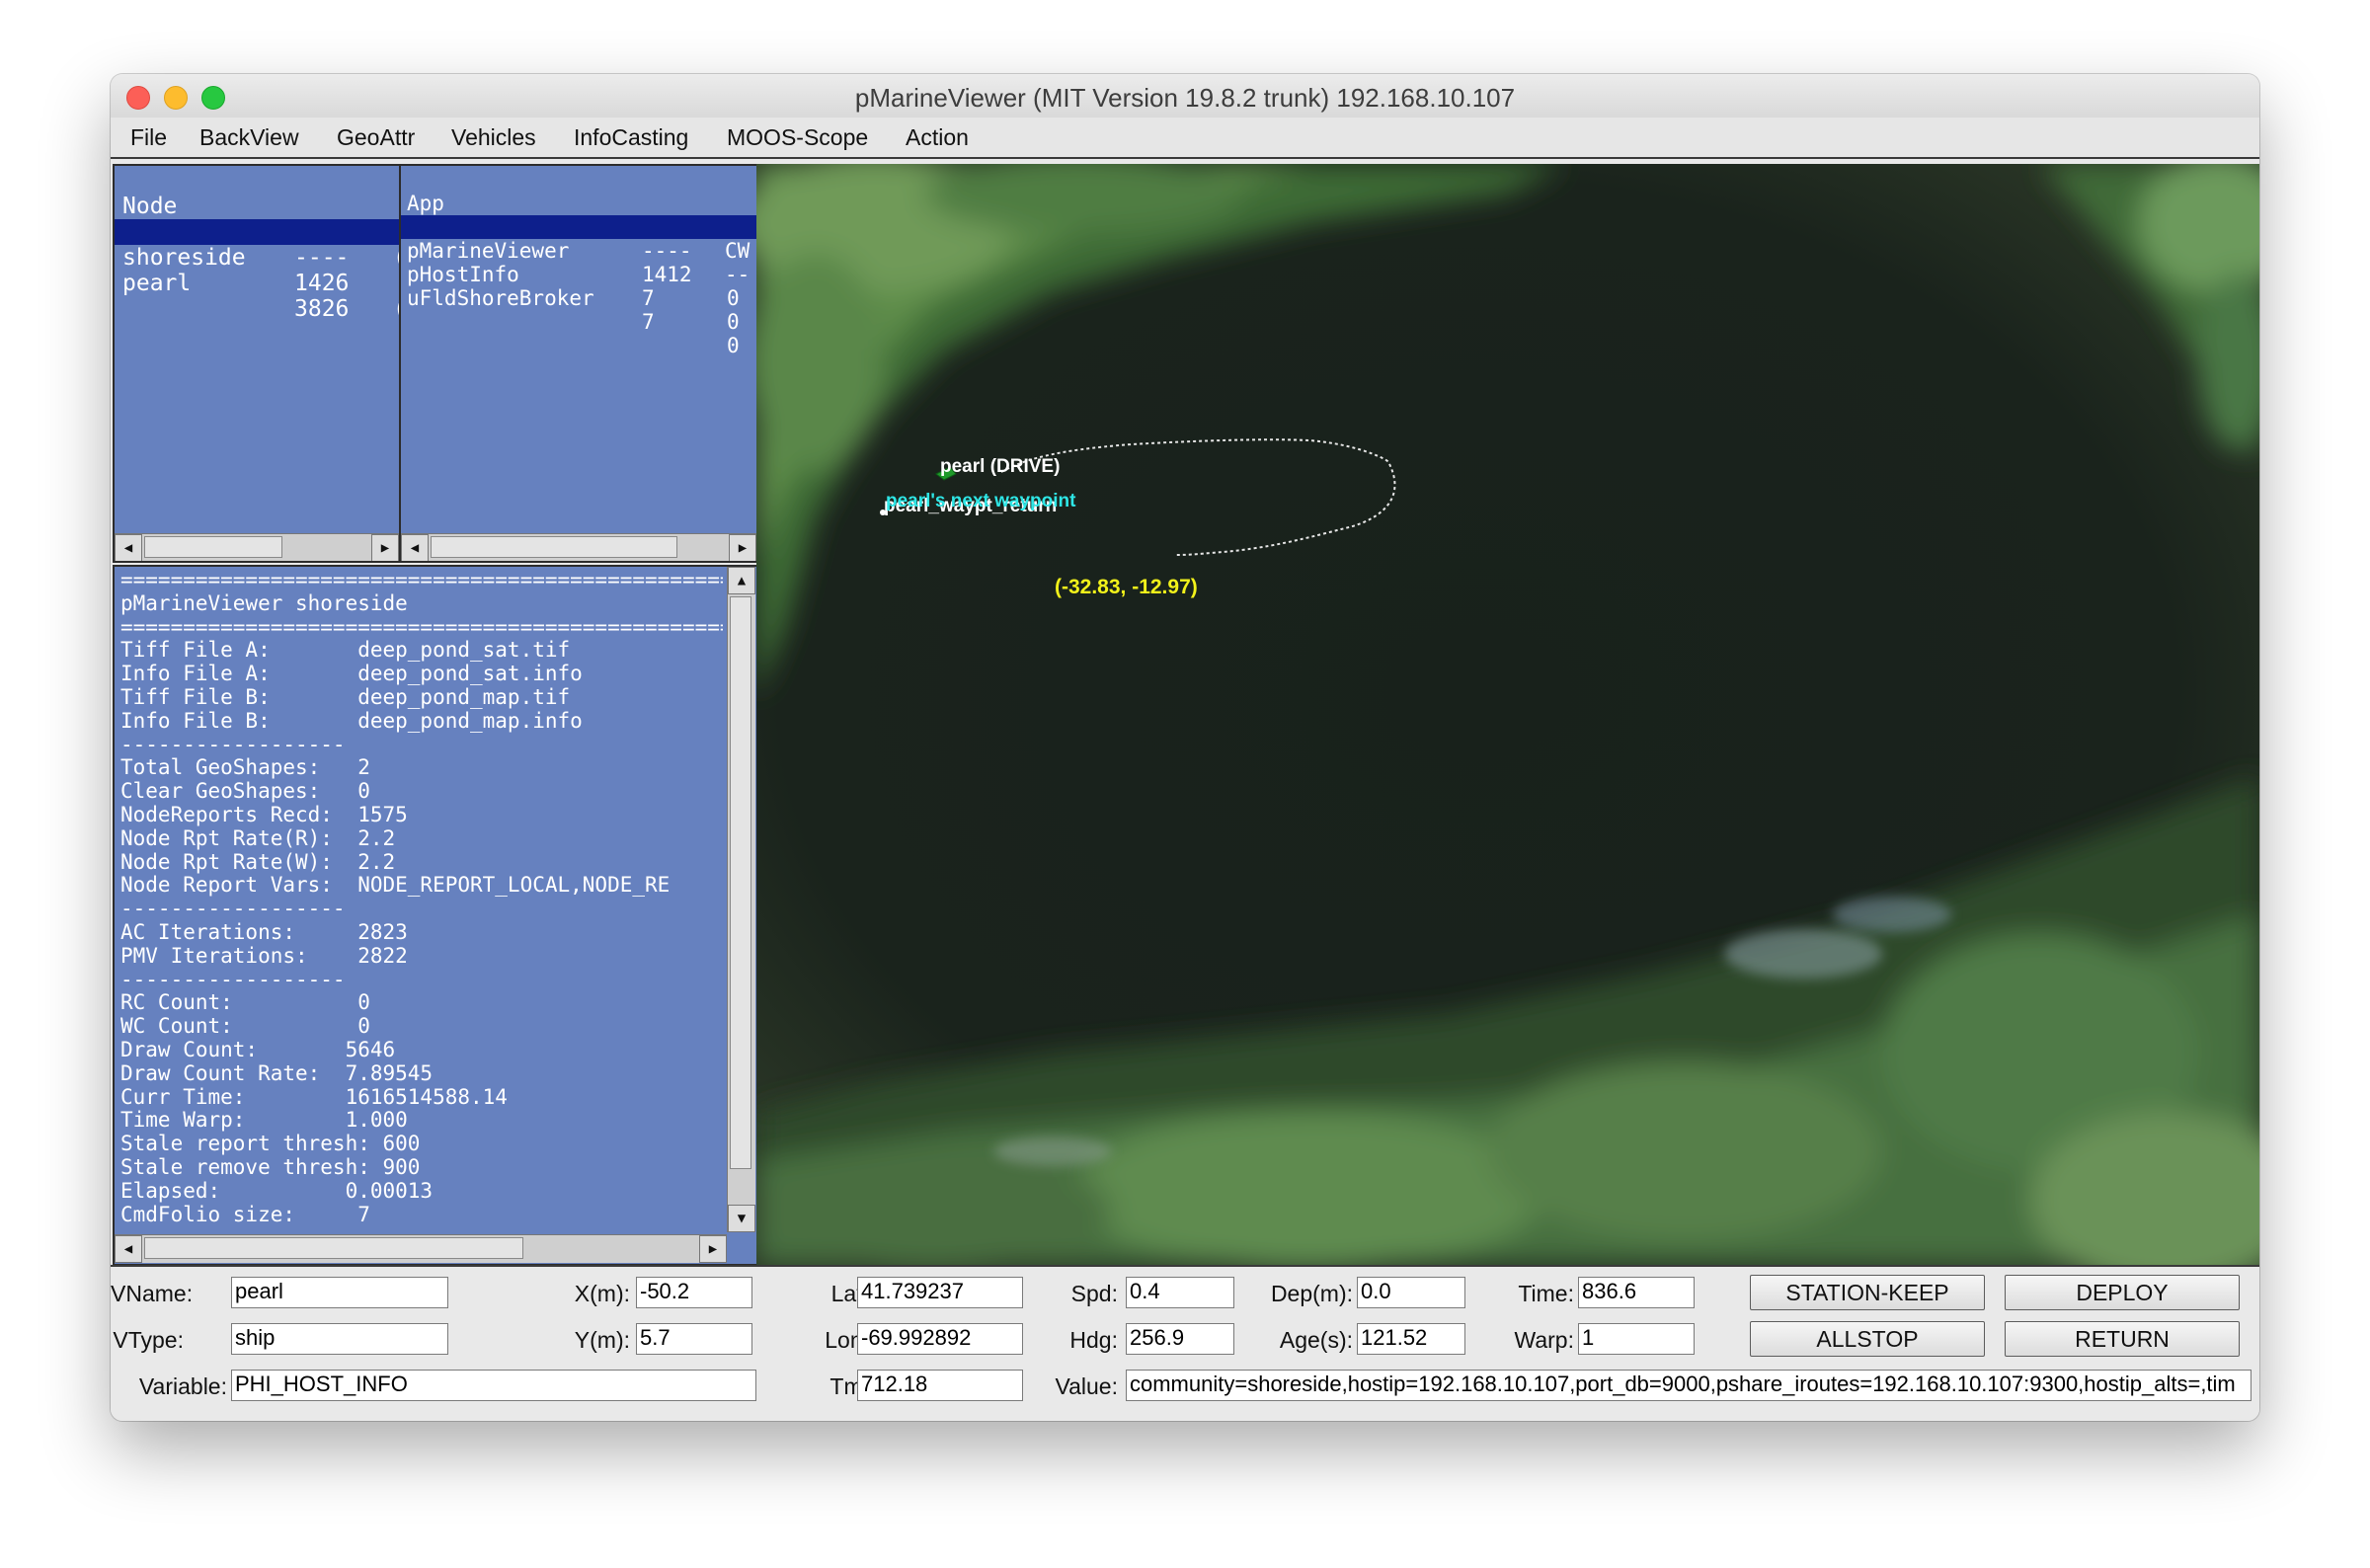 The width and height of the screenshot is (2370, 1568). Describe the element at coordinates (352, 721) in the screenshot. I see `info-line: Info File B: deep_pond_map.info` at that location.